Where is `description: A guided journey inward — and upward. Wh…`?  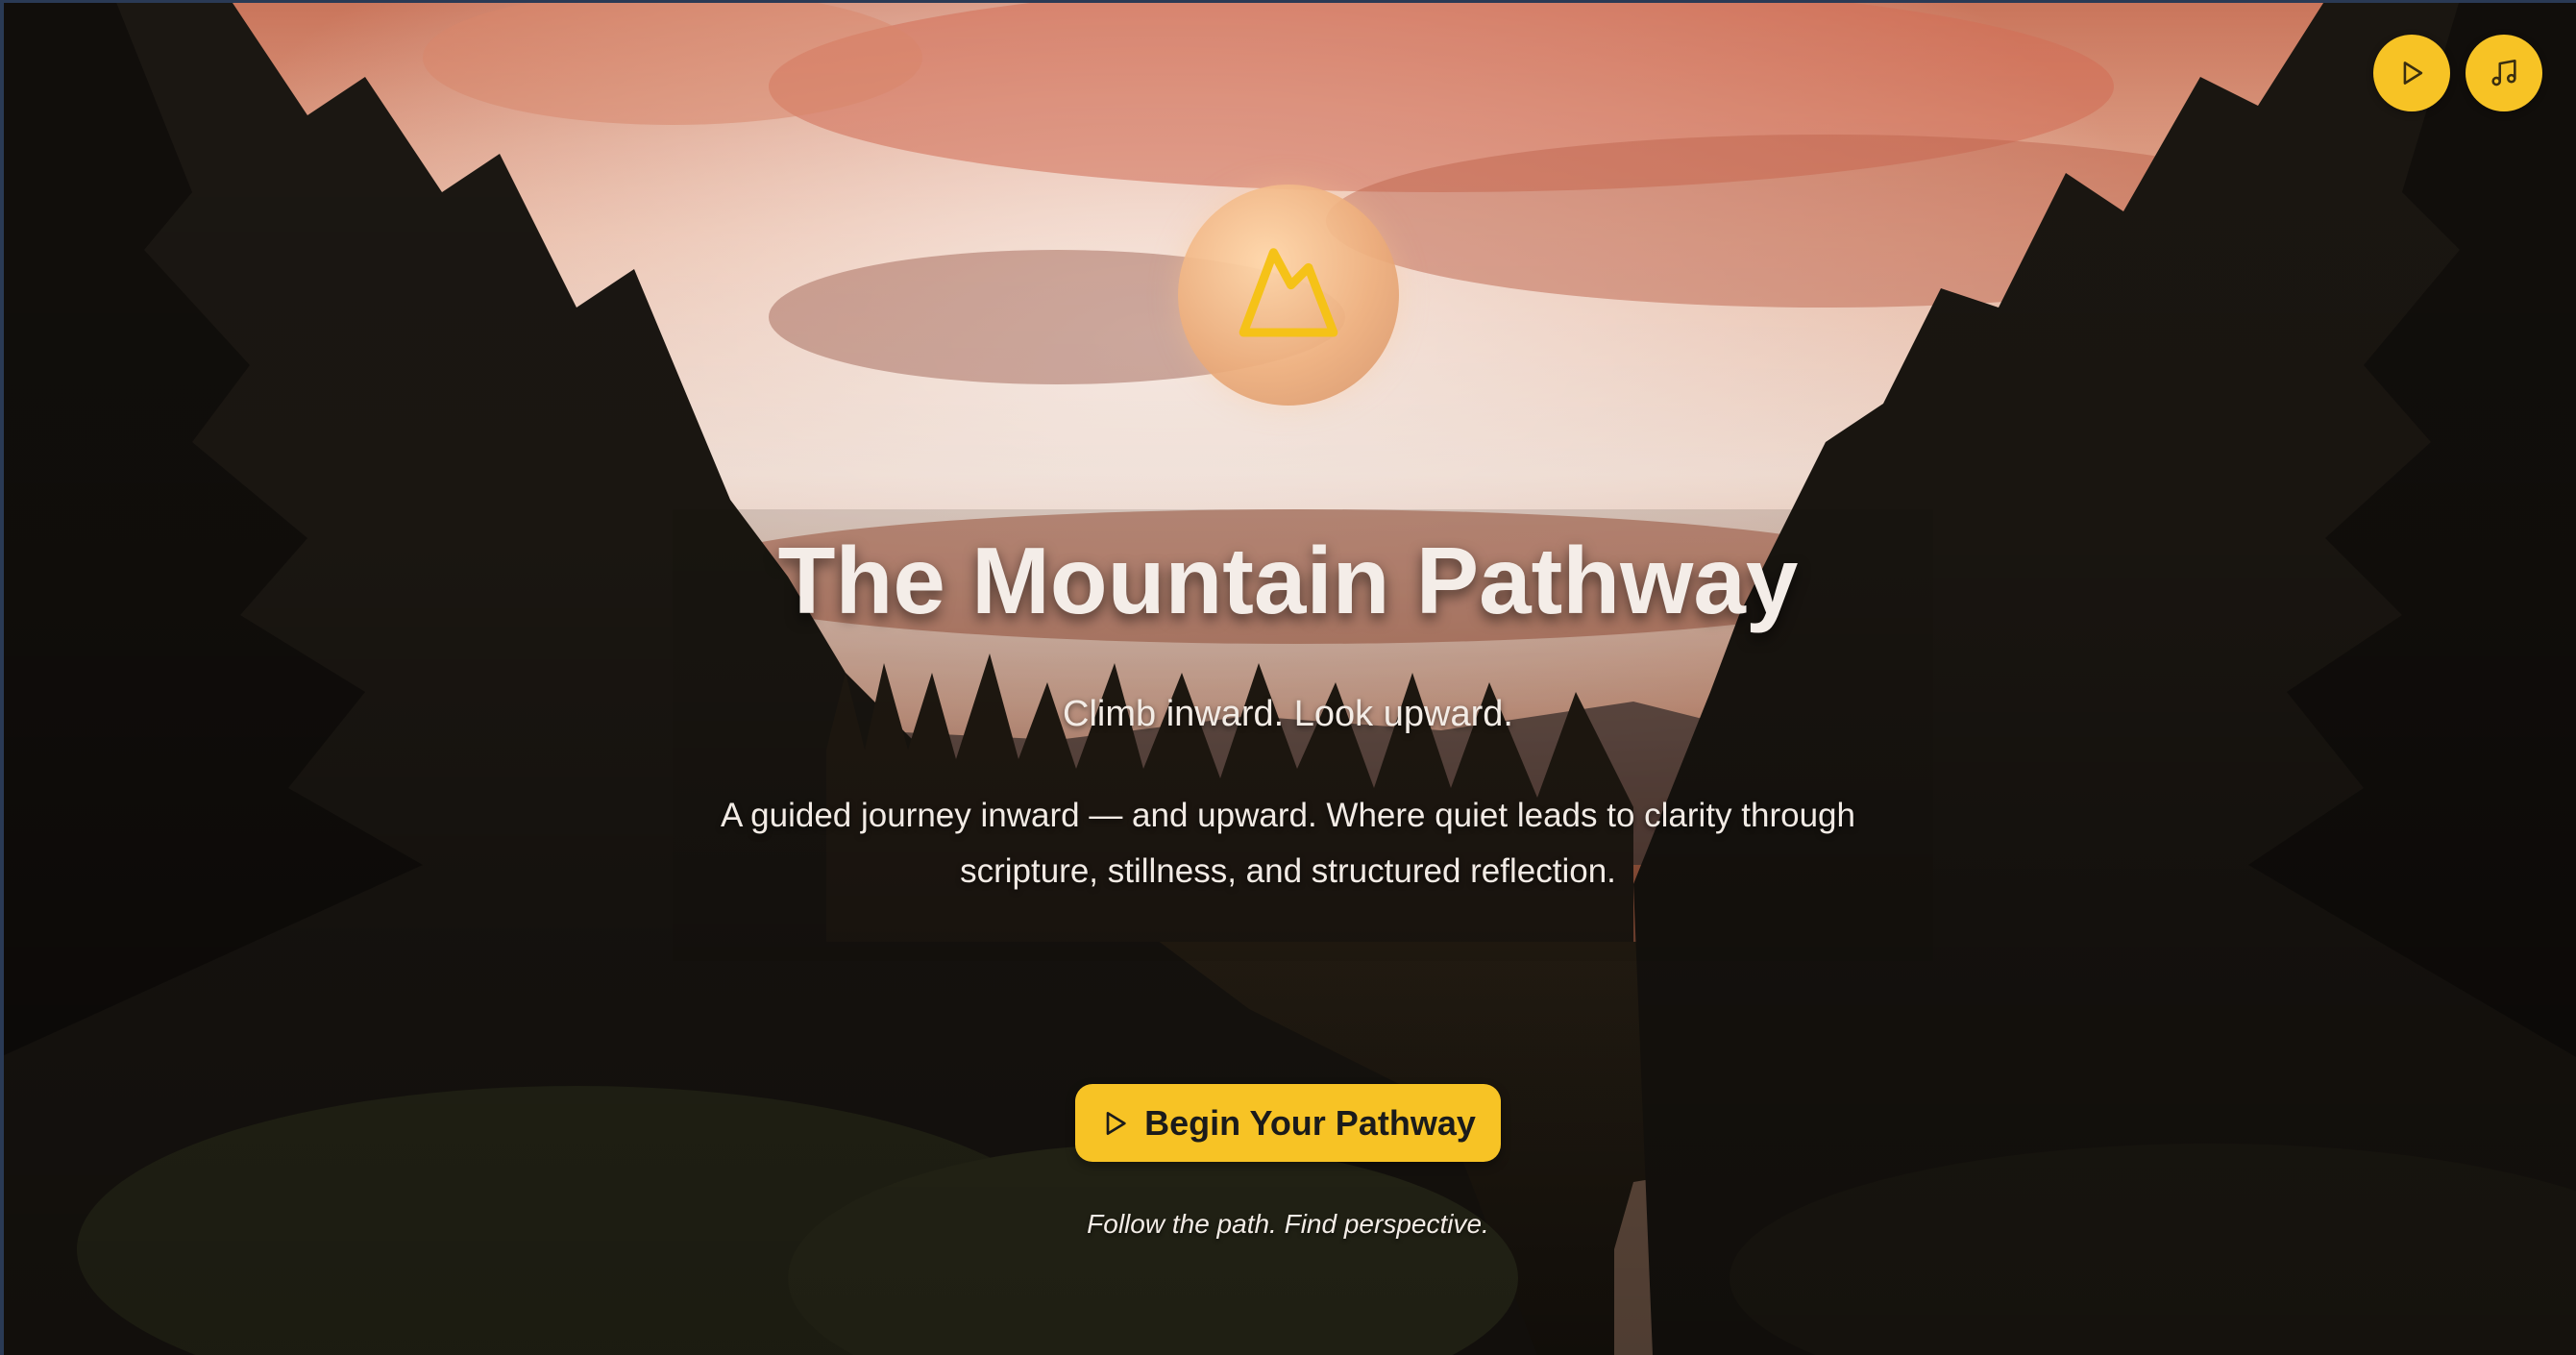 description: A guided journey inward — and upward. Wh… is located at coordinates (1288, 843).